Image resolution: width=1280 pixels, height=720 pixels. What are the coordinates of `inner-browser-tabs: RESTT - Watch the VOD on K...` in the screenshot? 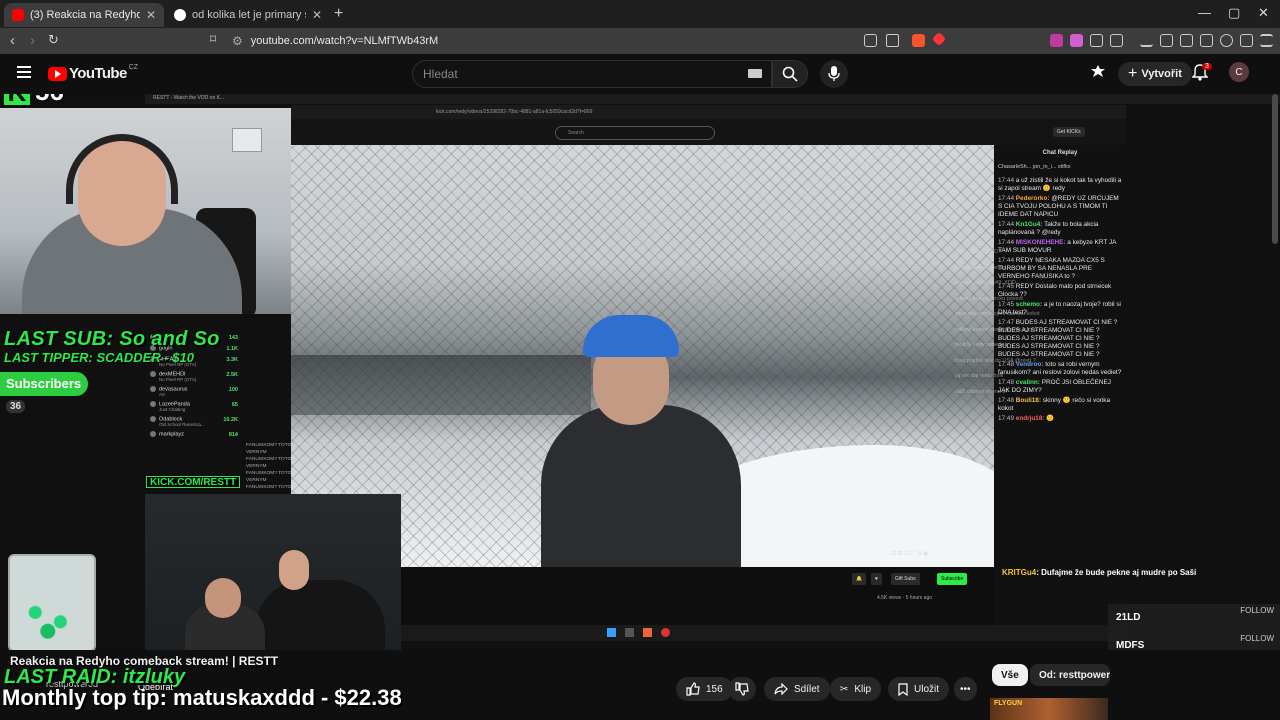 It's located at (712, 99).